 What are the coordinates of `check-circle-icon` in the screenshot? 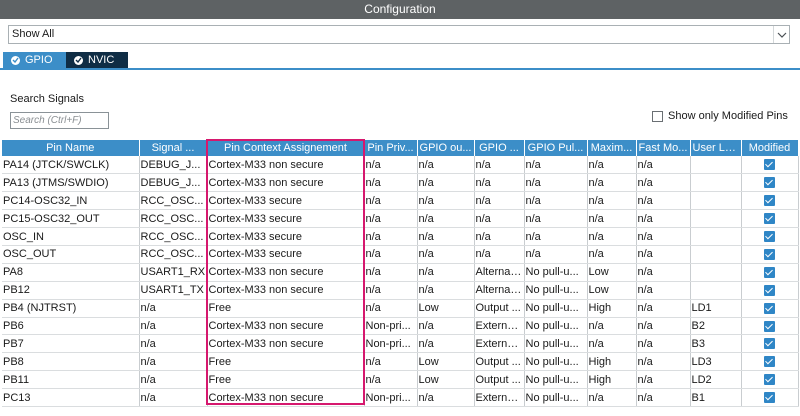 It's located at (15, 60).